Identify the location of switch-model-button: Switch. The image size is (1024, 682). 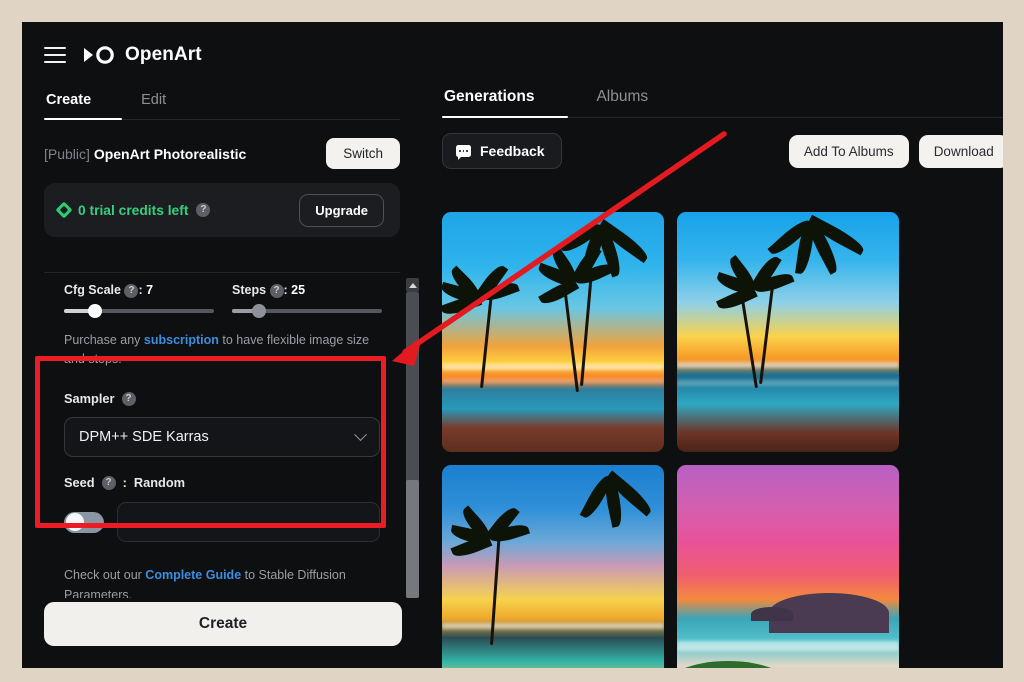
(363, 153).